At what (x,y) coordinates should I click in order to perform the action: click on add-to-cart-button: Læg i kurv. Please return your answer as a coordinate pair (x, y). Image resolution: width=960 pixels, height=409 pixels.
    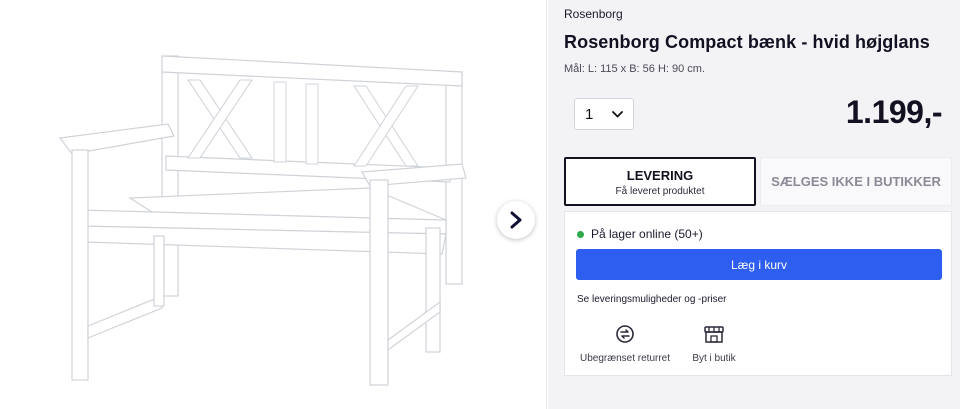
    Looking at the image, I should click on (759, 264).